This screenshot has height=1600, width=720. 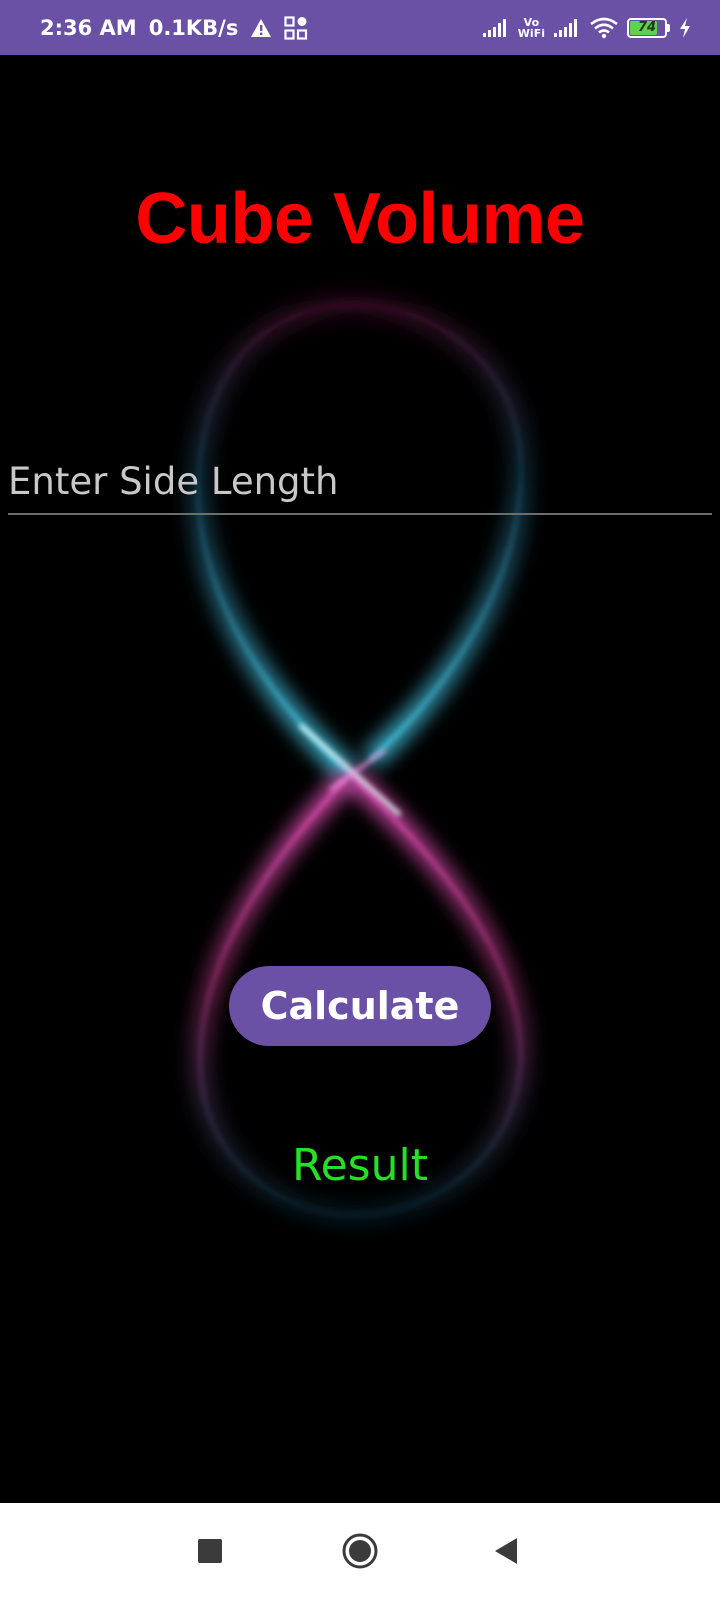 What do you see at coordinates (296, 27) in the screenshot?
I see `apps-grid-icon` at bounding box center [296, 27].